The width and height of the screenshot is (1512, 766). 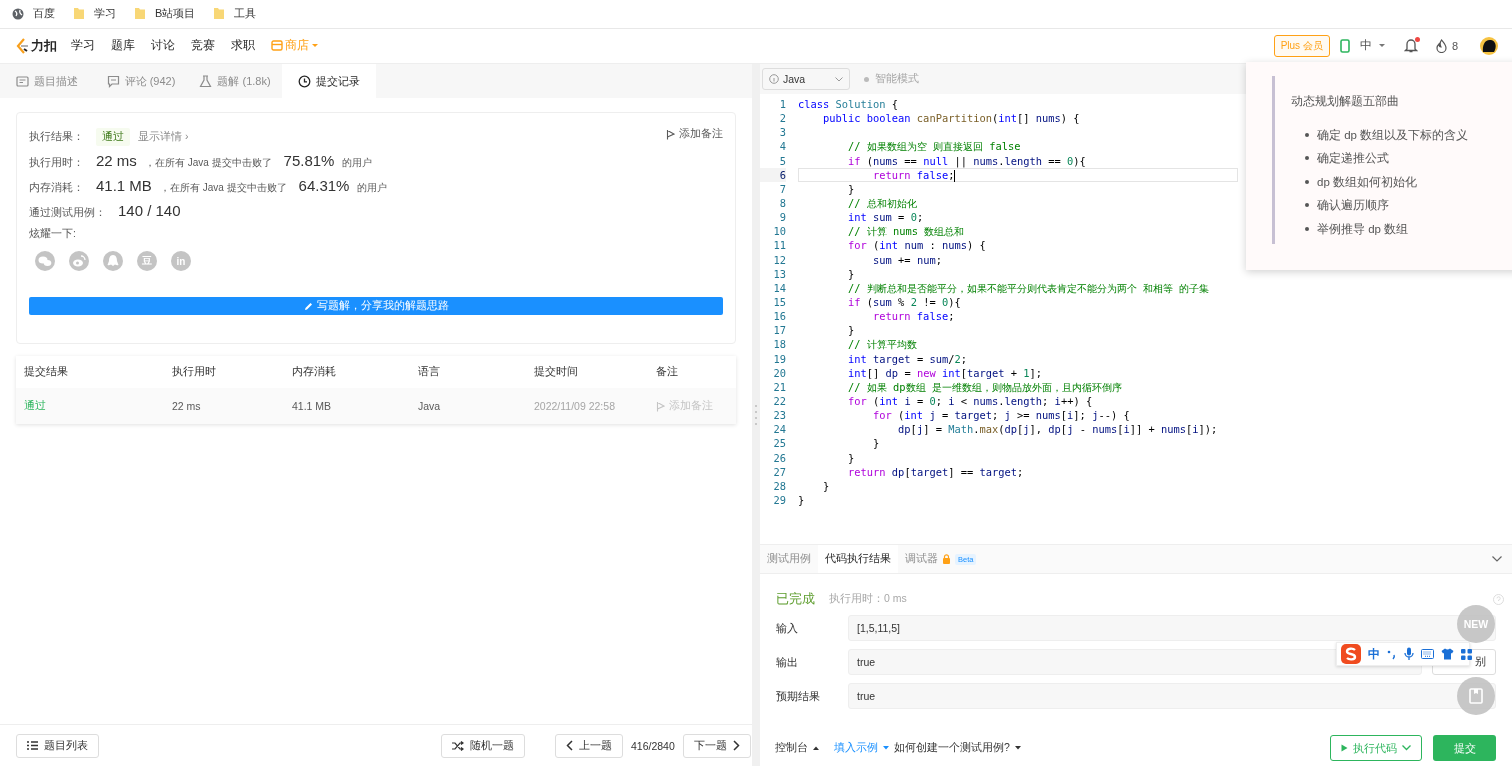 What do you see at coordinates (866, 79) in the screenshot?
I see `status-dot-icon` at bounding box center [866, 79].